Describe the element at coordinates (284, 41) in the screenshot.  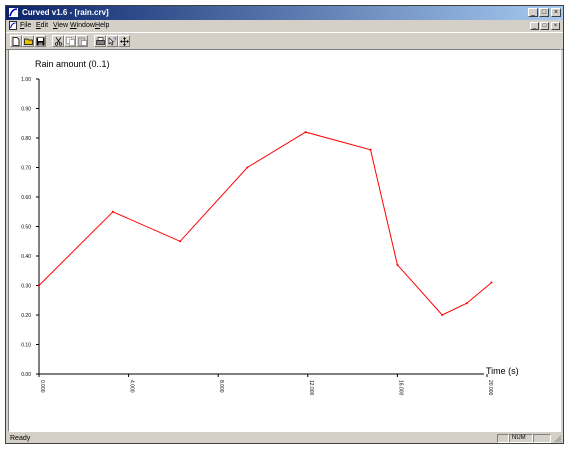
I see `toolbar: ?` at that location.